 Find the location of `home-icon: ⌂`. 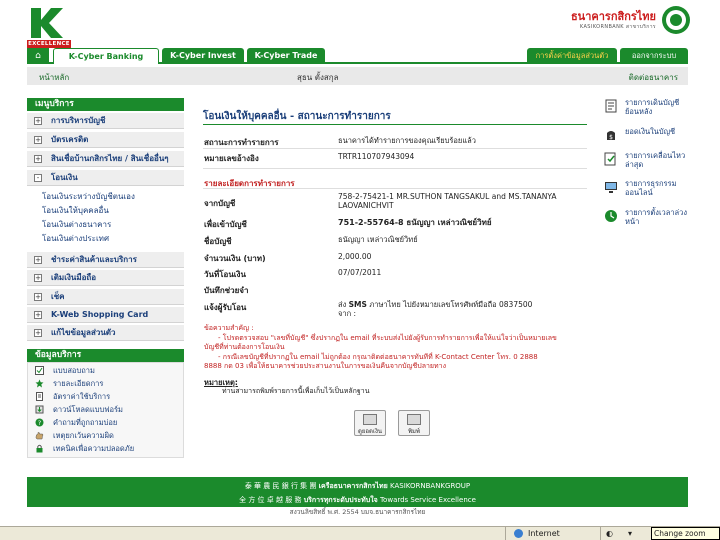

home-icon: ⌂ is located at coordinates (38, 56).